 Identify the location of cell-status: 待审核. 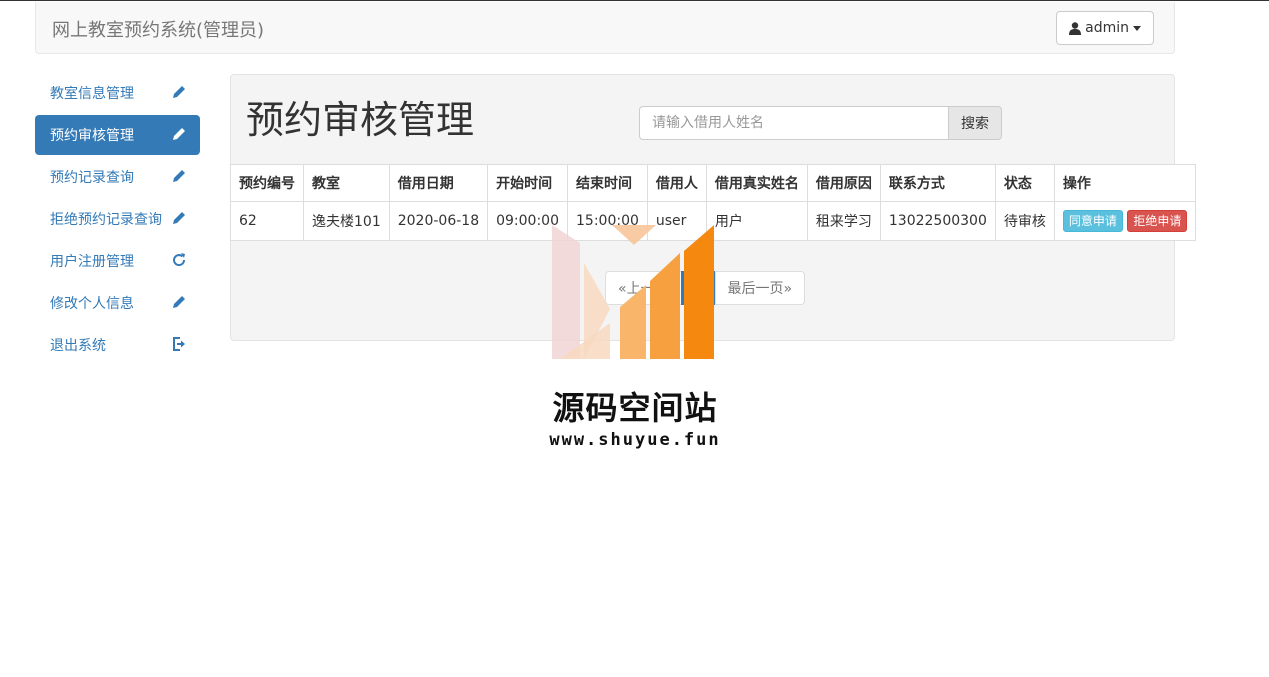
(1024, 221).